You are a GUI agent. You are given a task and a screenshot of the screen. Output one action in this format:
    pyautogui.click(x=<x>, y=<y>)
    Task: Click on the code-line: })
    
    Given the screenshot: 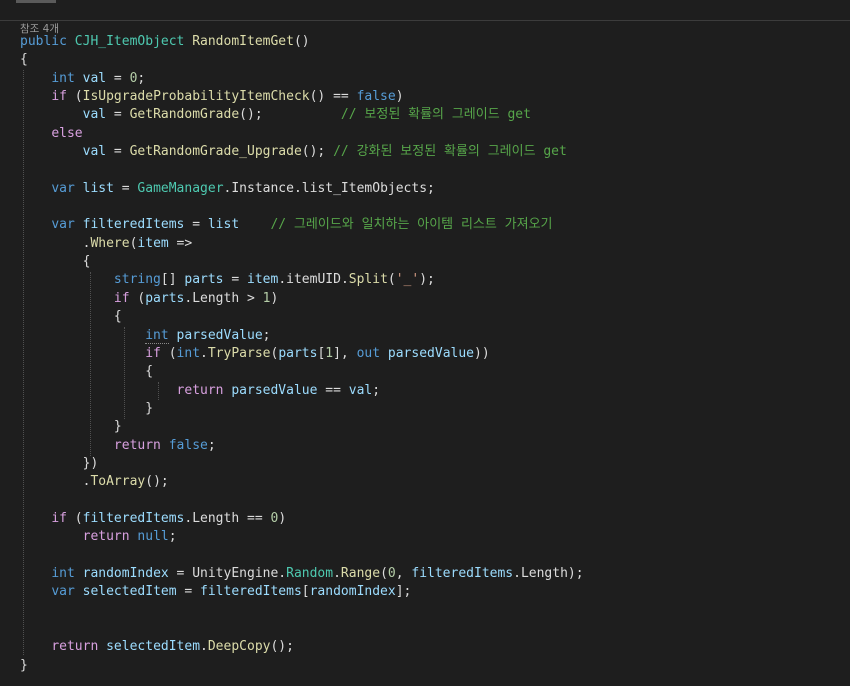 What is the action you would take?
    pyautogui.click(x=302, y=464)
    